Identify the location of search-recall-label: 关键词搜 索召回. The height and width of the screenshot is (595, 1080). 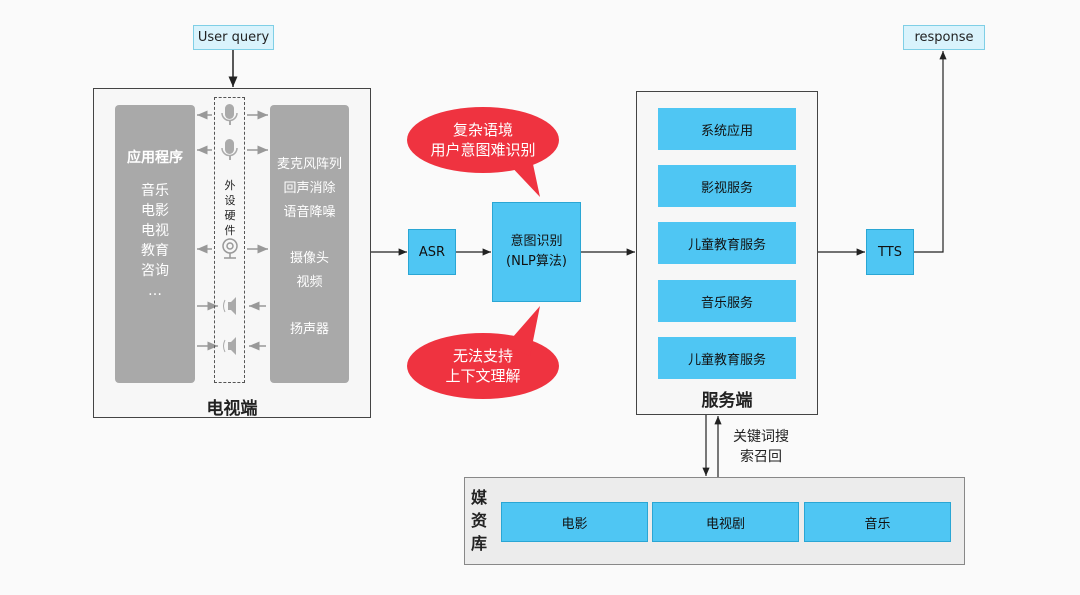
(761, 447).